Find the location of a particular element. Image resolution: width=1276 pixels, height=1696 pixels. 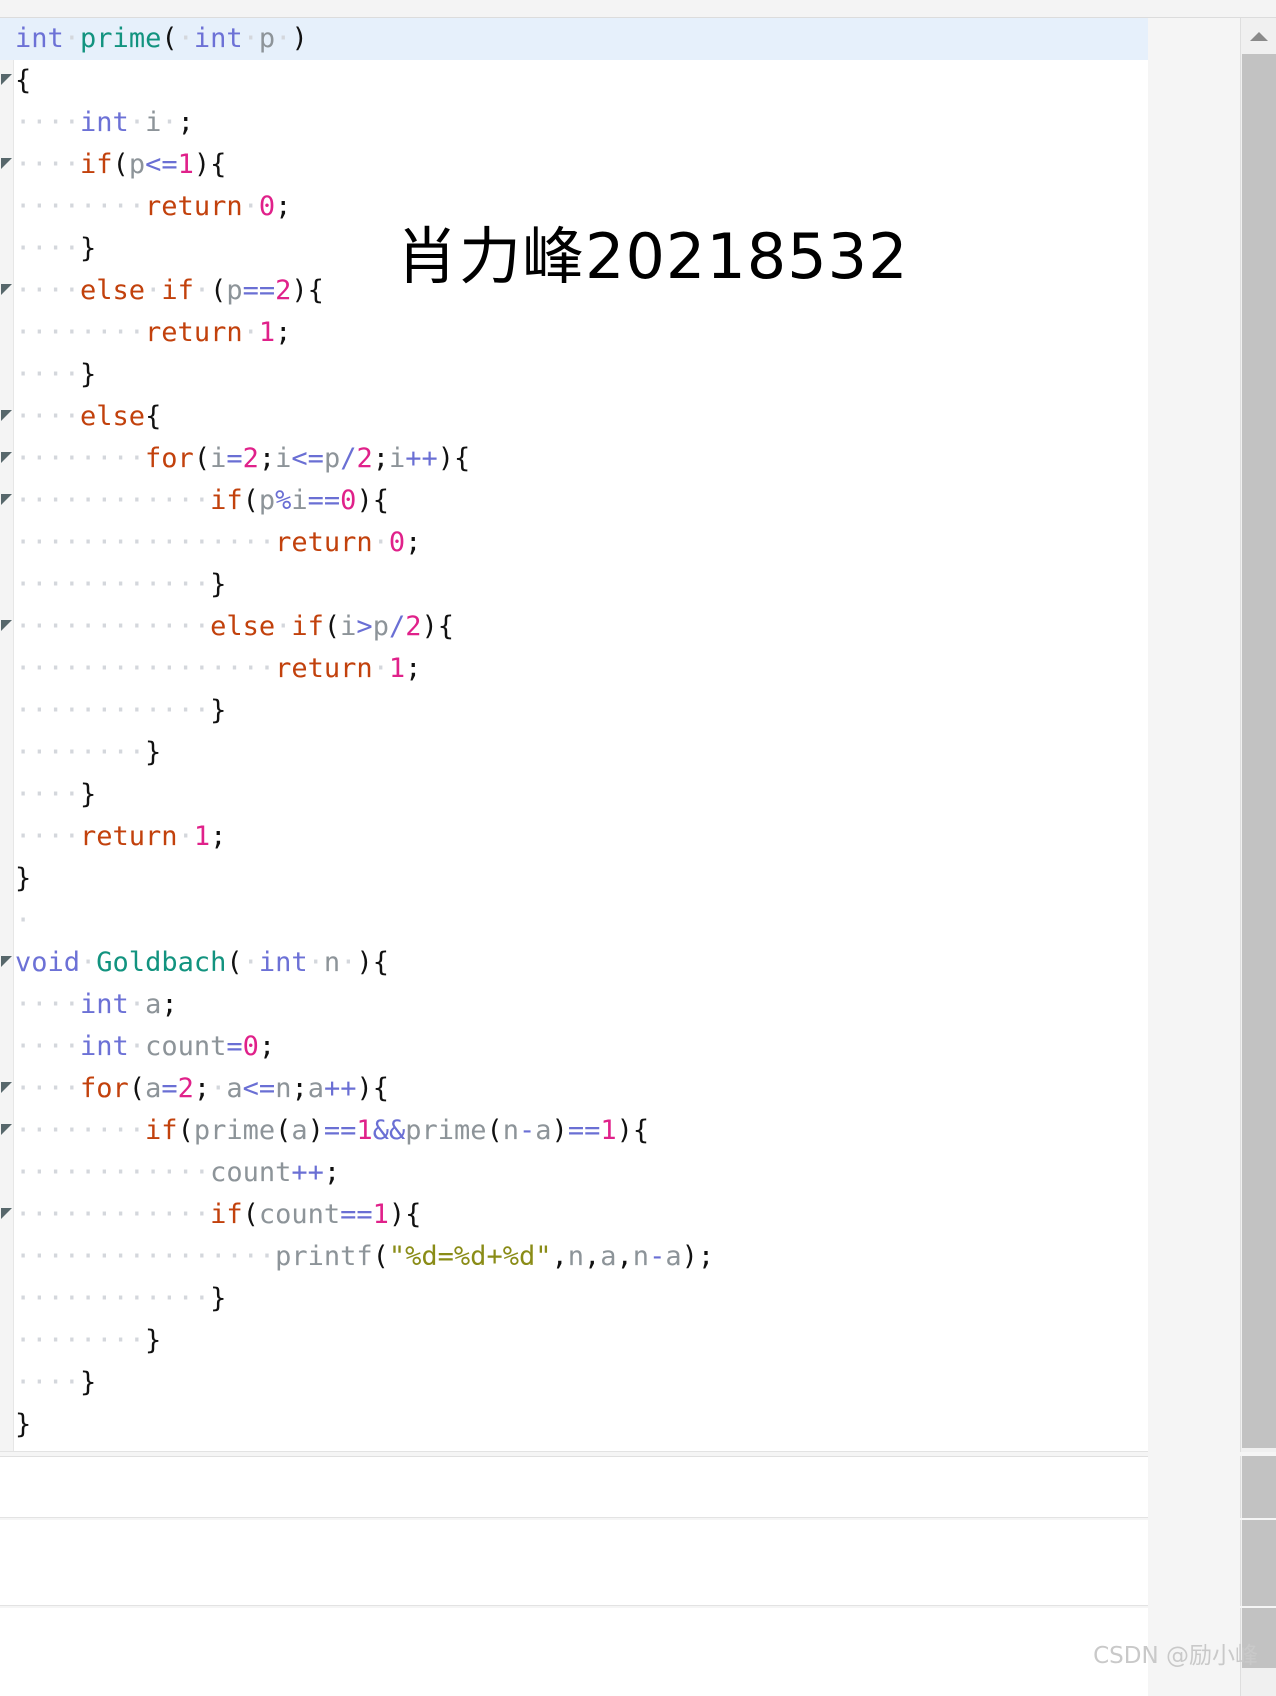

code-line: ············if(count==1){ is located at coordinates (581, 1215).